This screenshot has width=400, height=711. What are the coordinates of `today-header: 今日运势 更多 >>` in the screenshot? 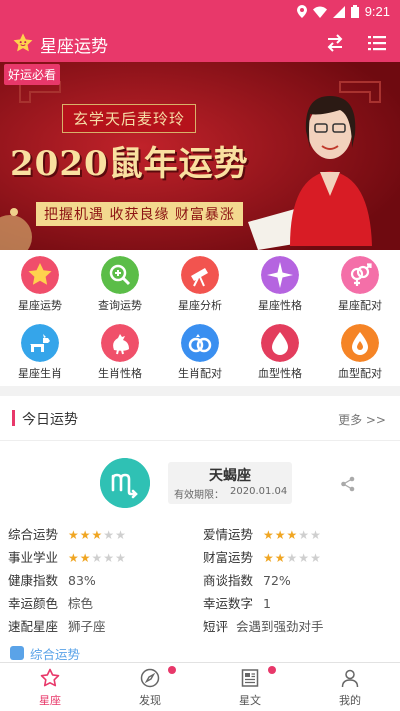 It's located at (200, 418).